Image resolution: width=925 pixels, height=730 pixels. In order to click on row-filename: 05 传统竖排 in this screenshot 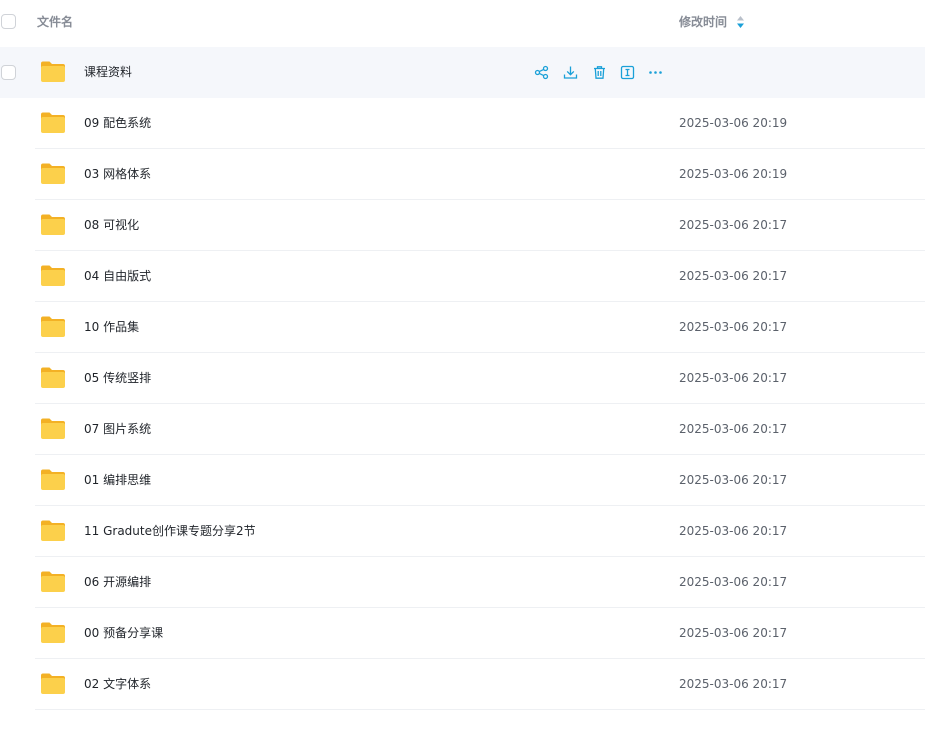, I will do `click(117, 378)`.